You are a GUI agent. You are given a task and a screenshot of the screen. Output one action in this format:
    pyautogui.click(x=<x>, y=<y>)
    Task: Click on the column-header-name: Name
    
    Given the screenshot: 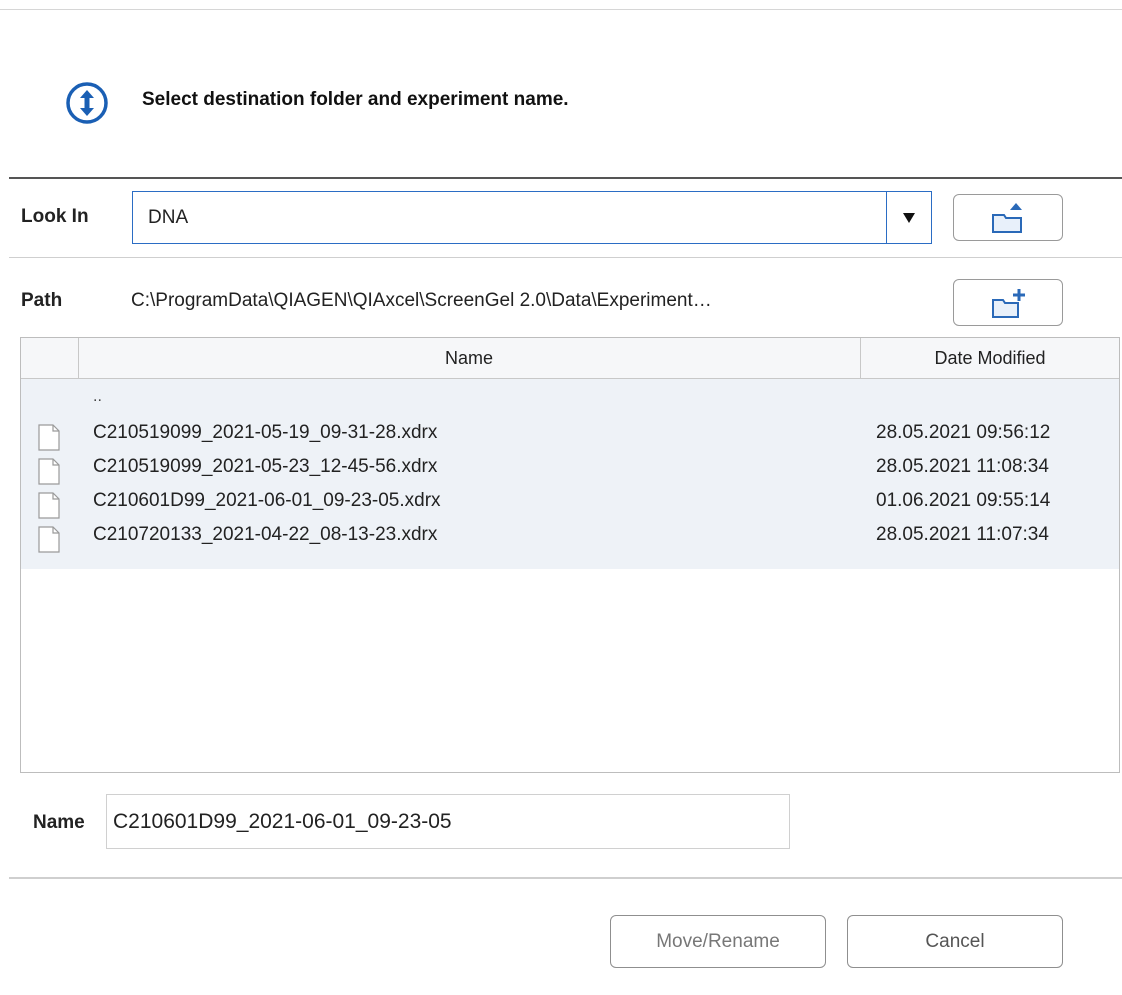 What is the action you would take?
    pyautogui.click(x=469, y=358)
    